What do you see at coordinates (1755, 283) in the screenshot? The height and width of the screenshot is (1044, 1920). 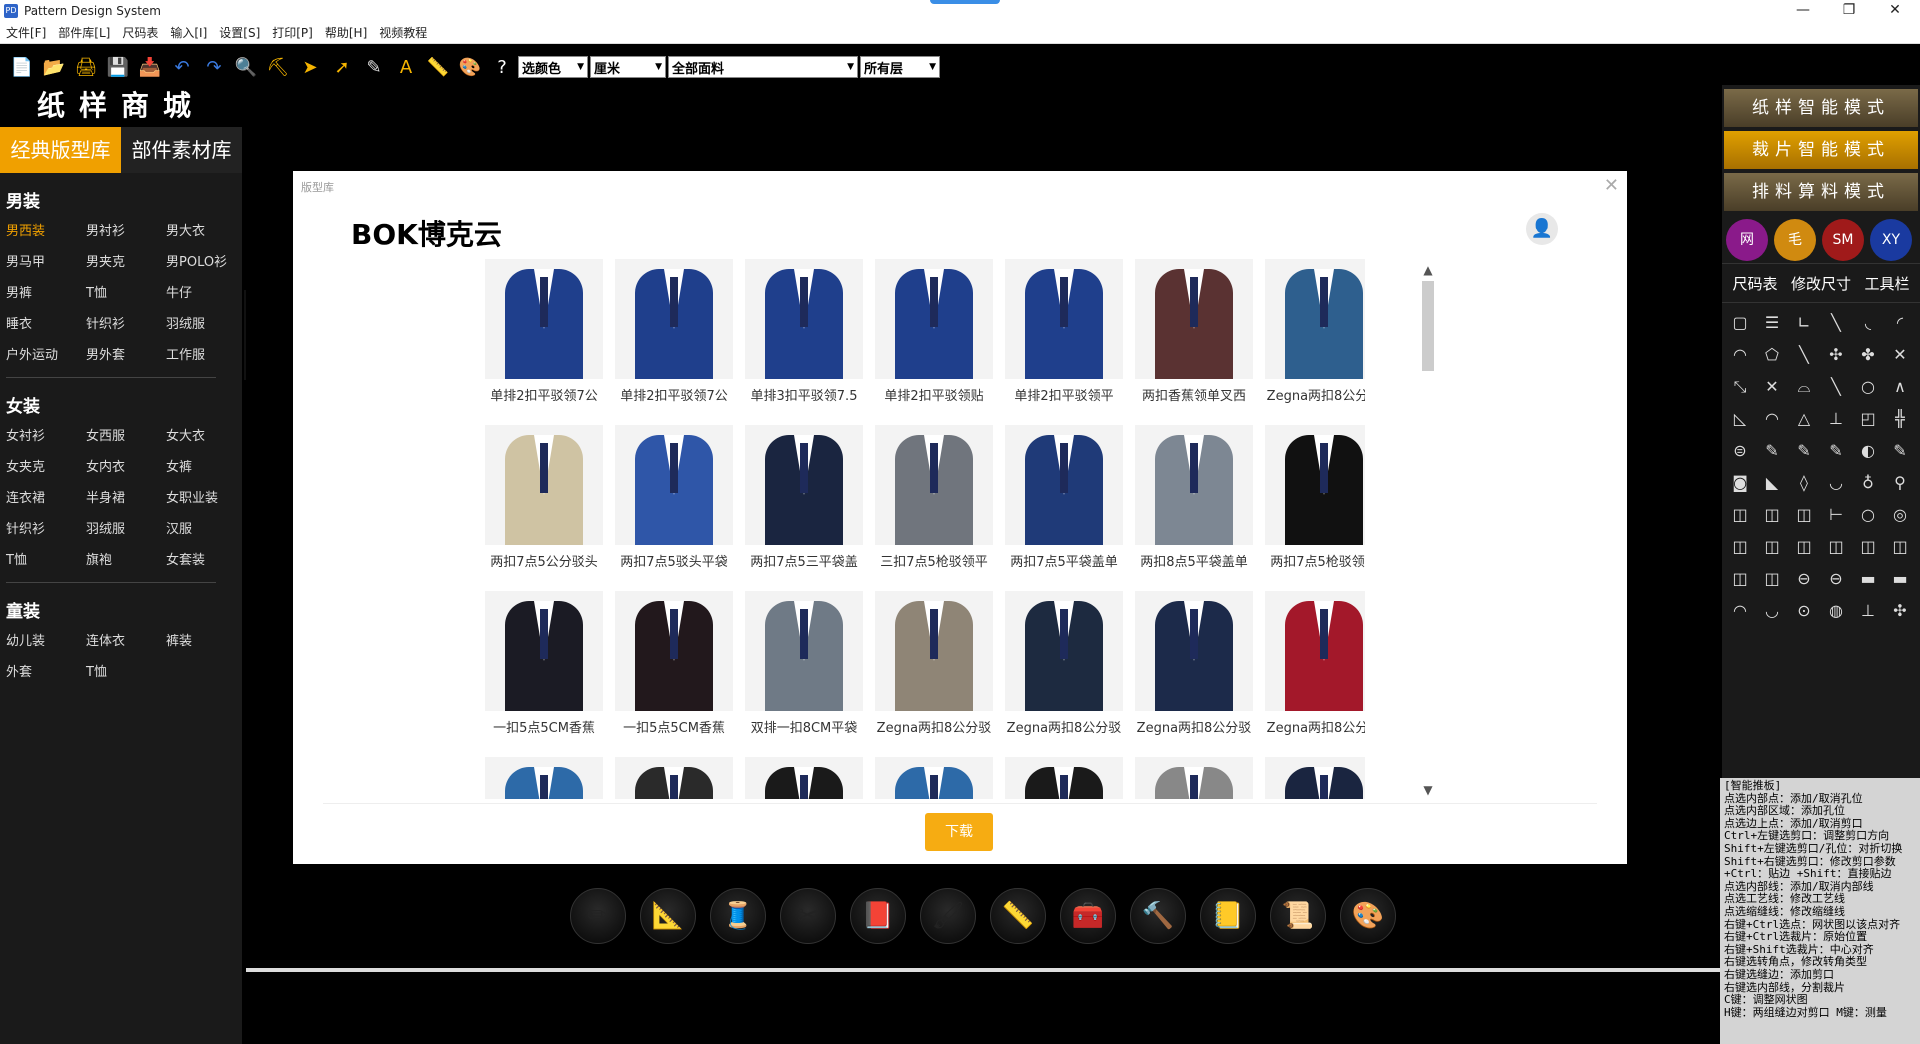 I see `tab-size-chart: 尺码表` at bounding box center [1755, 283].